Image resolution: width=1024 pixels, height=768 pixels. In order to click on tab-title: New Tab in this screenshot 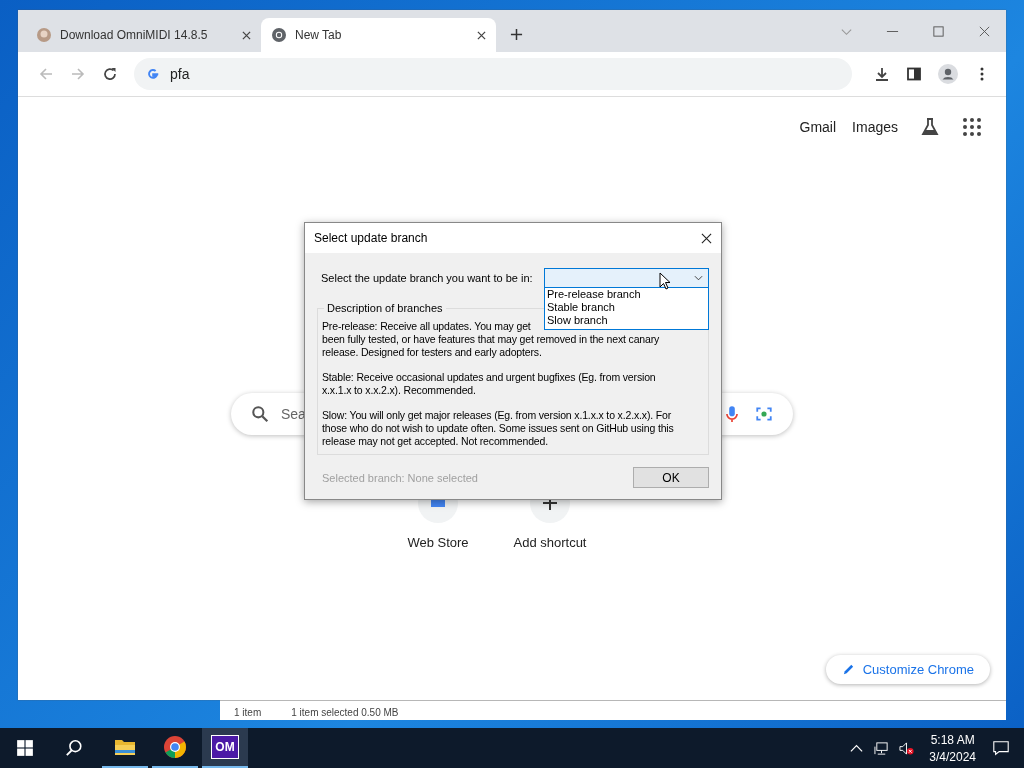, I will do `click(319, 35)`.